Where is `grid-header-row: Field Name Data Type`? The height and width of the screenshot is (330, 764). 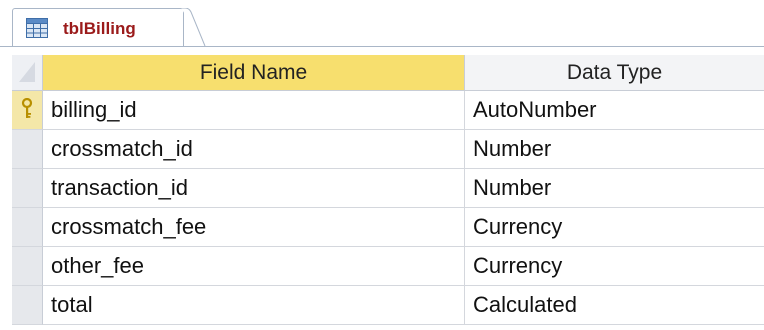
grid-header-row: Field Name Data Type is located at coordinates (388, 73).